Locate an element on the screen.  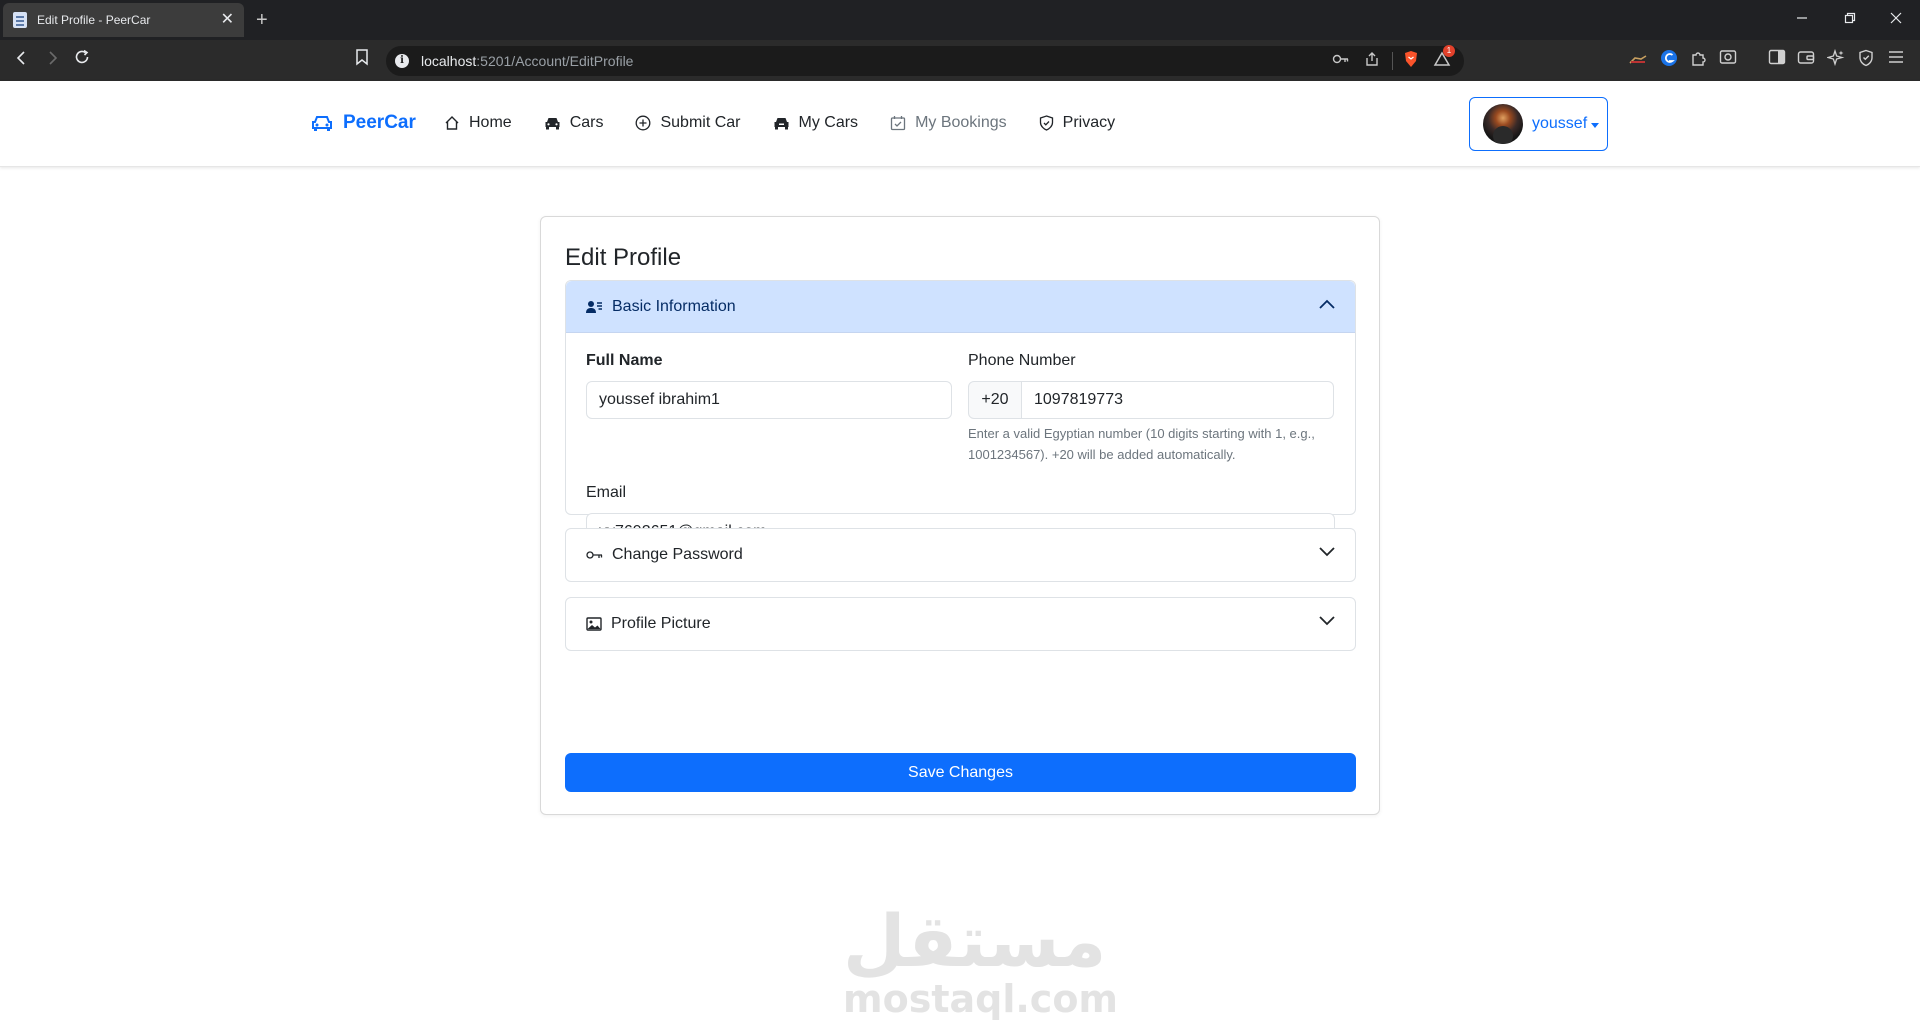
tab-title: Edit Profile - PeerCar is located at coordinates (94, 20).